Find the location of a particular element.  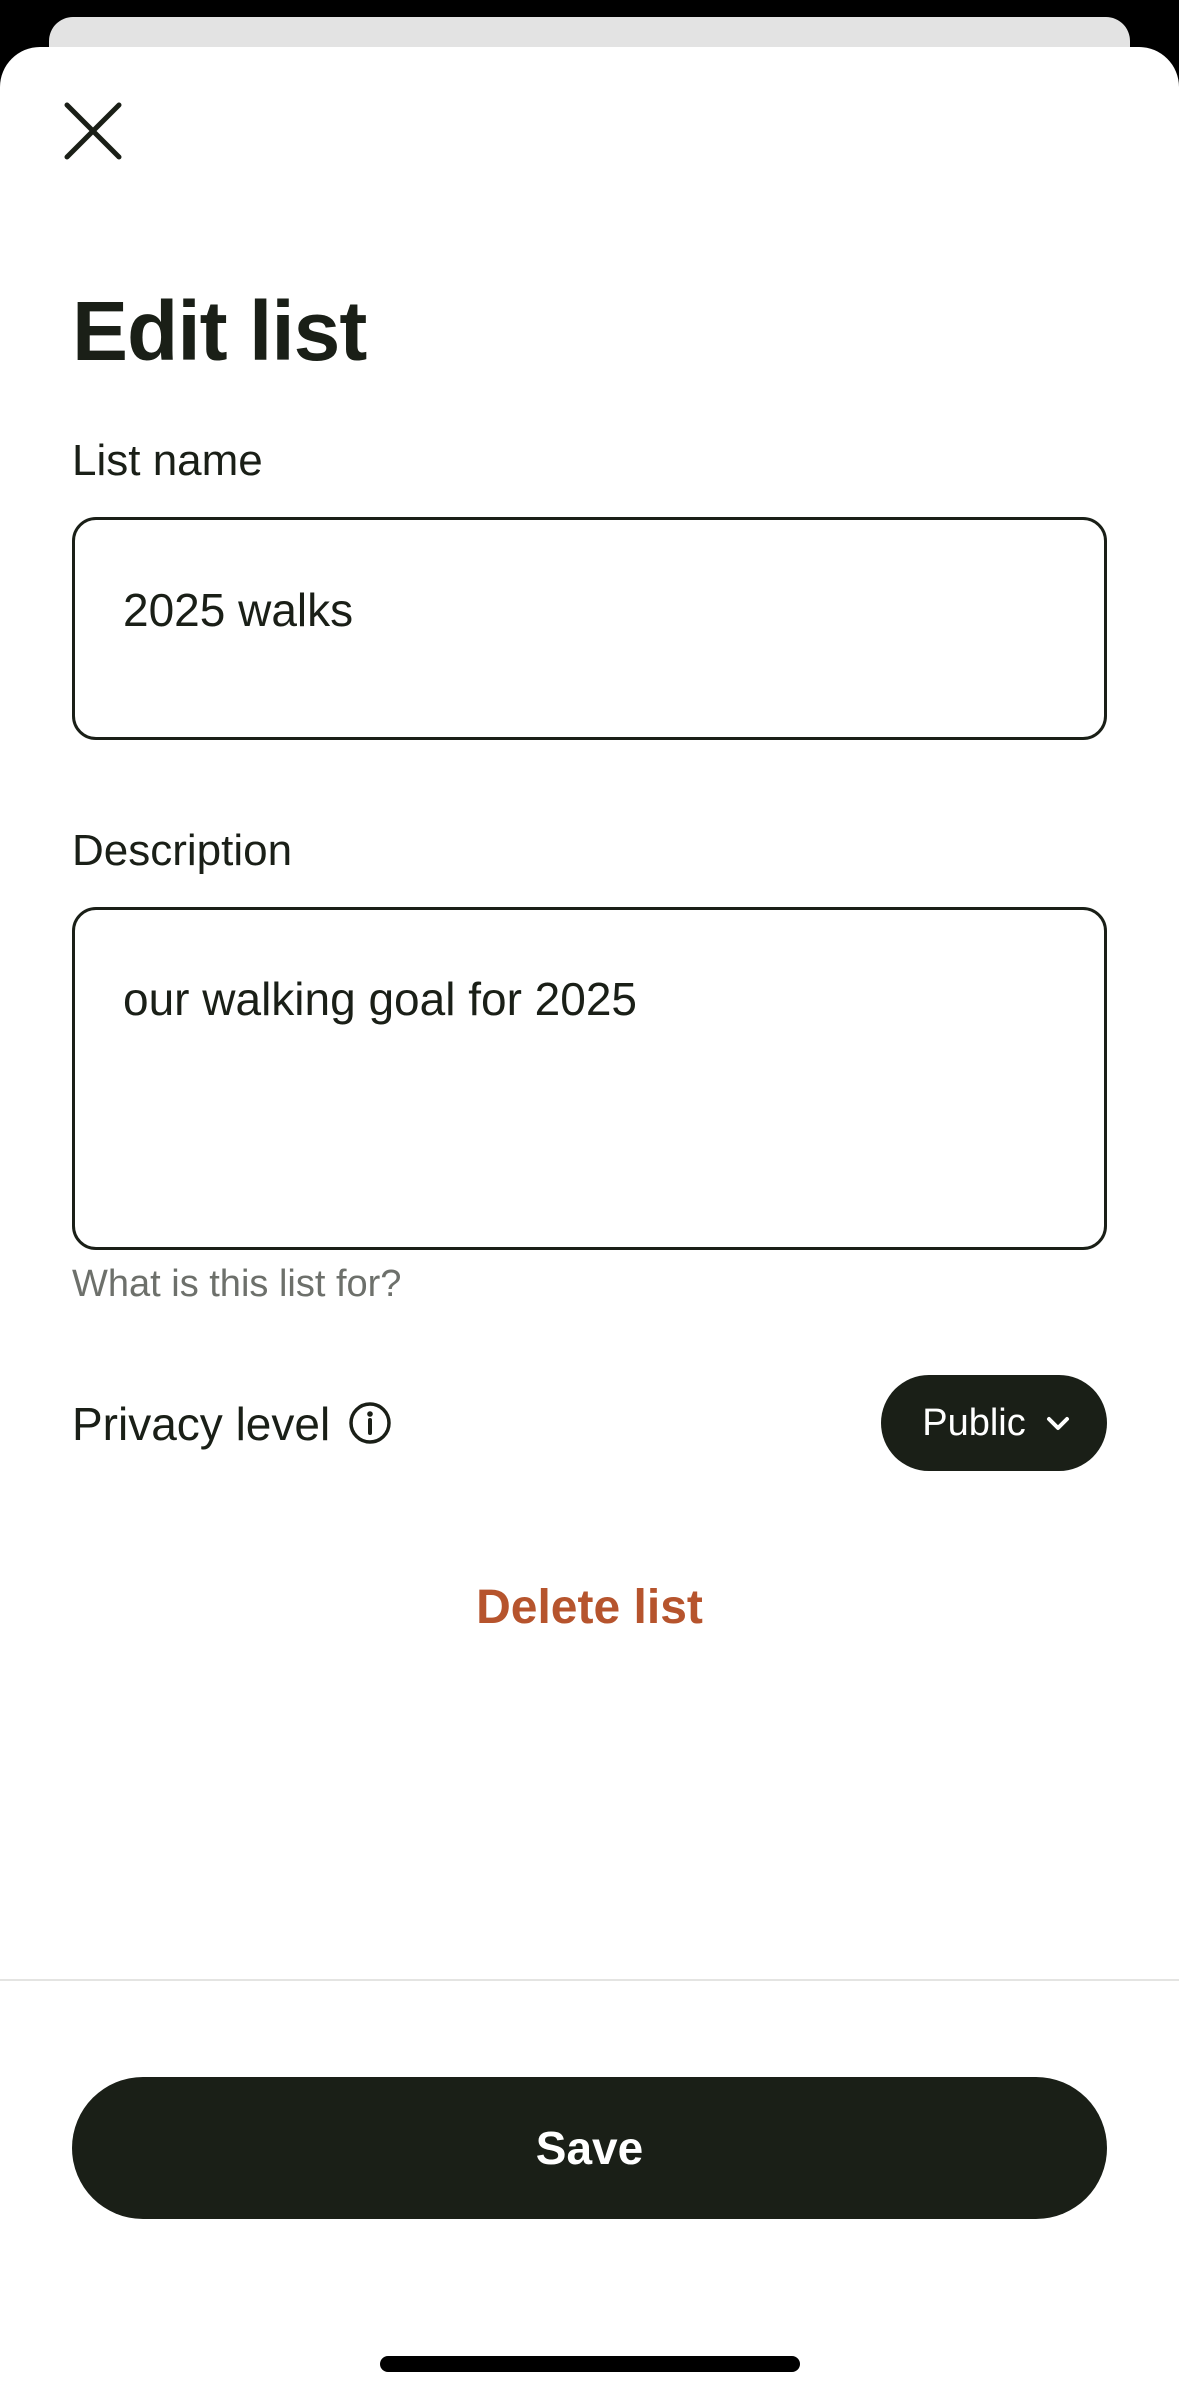

privacy-dropdown-value: Public is located at coordinates (974, 1422).